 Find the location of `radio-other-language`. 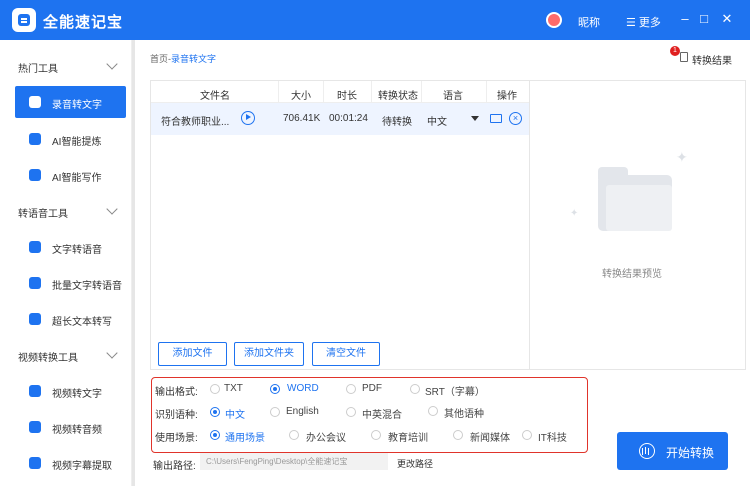

radio-other-language is located at coordinates (433, 411).